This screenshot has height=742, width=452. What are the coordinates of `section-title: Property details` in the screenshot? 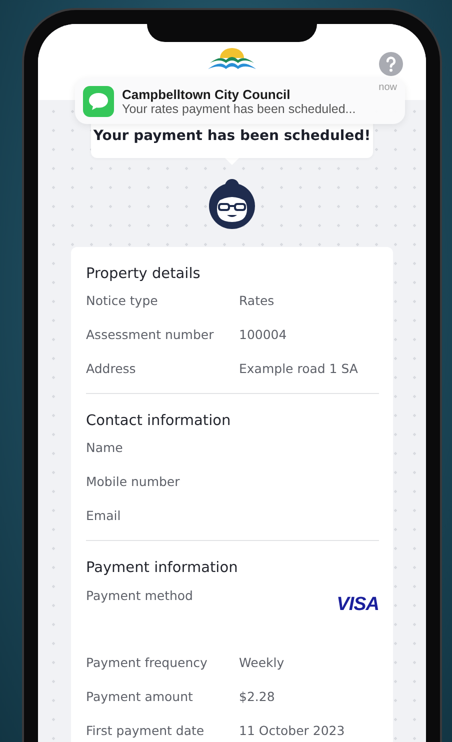 It's located at (144, 274).